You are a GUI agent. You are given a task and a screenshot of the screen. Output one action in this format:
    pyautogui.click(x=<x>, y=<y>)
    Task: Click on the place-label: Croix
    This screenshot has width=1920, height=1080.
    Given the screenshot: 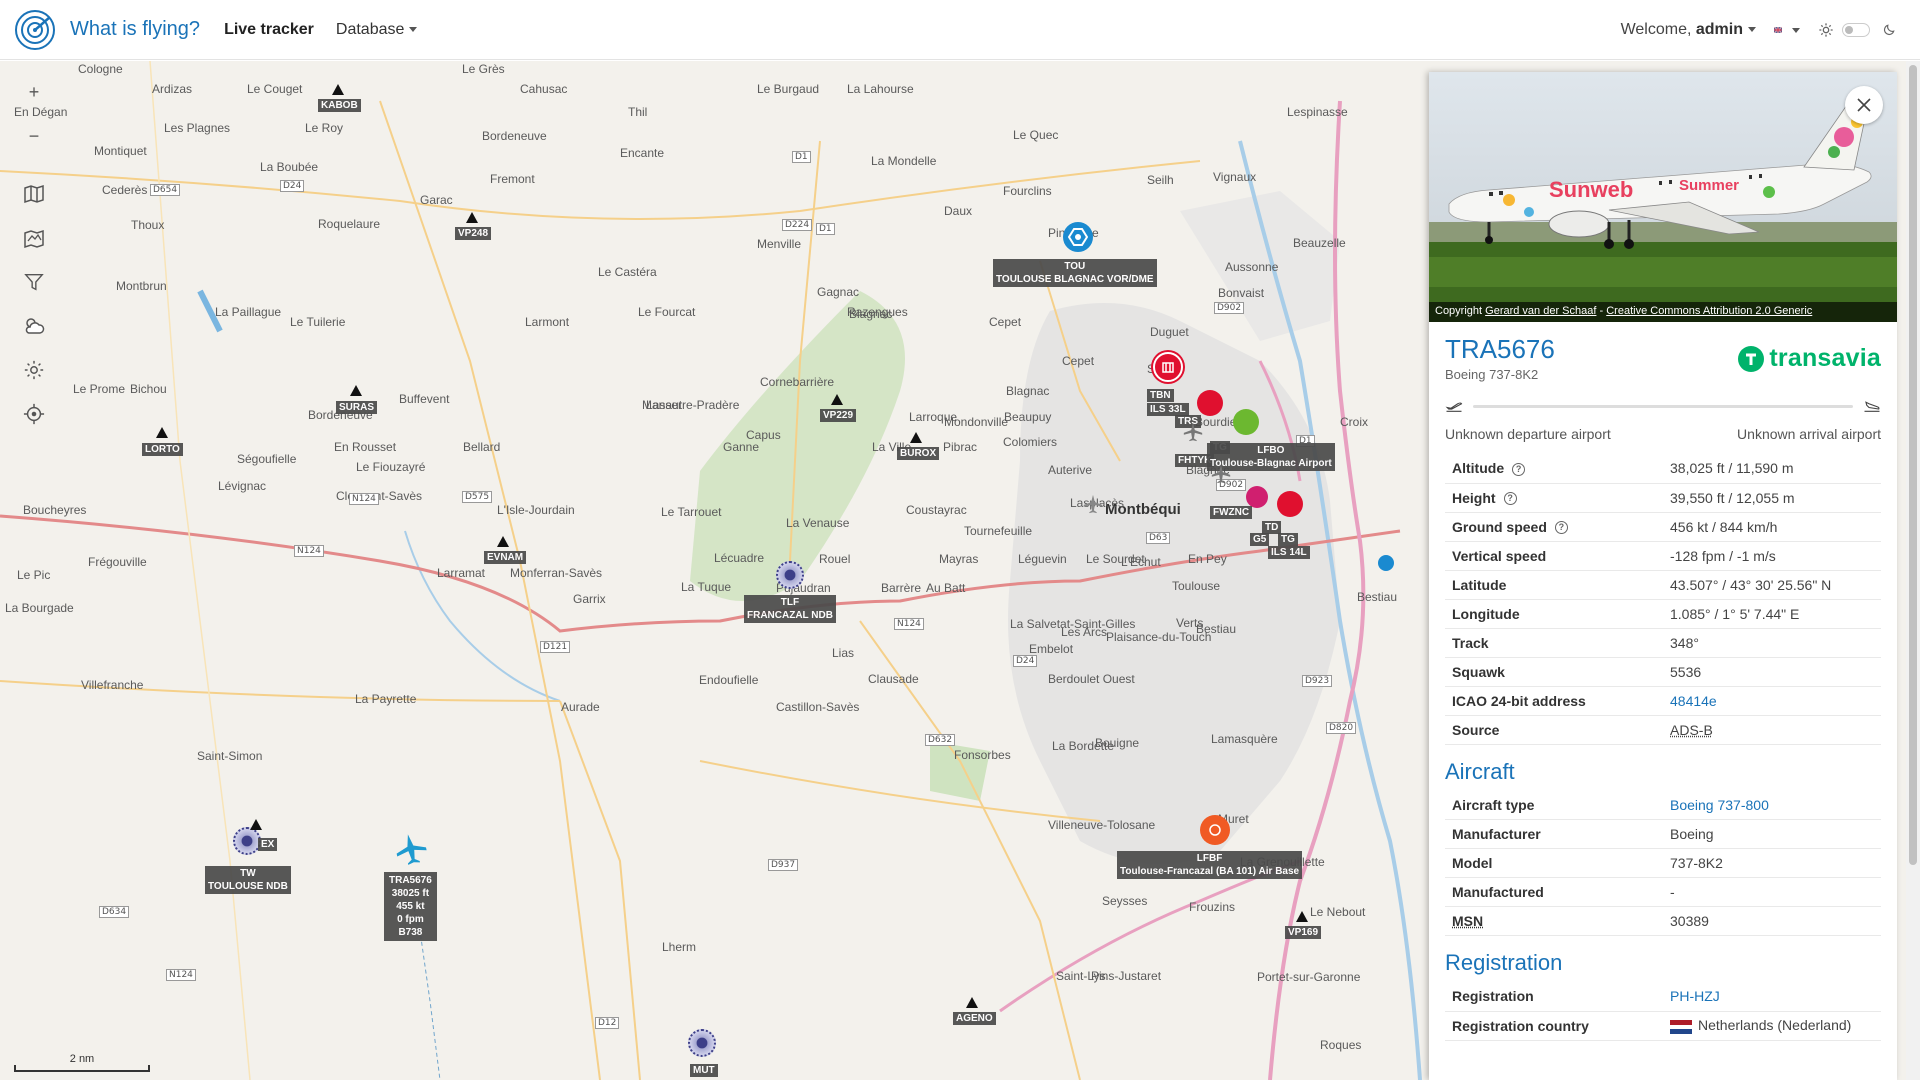 What is the action you would take?
    pyautogui.click(x=1354, y=422)
    